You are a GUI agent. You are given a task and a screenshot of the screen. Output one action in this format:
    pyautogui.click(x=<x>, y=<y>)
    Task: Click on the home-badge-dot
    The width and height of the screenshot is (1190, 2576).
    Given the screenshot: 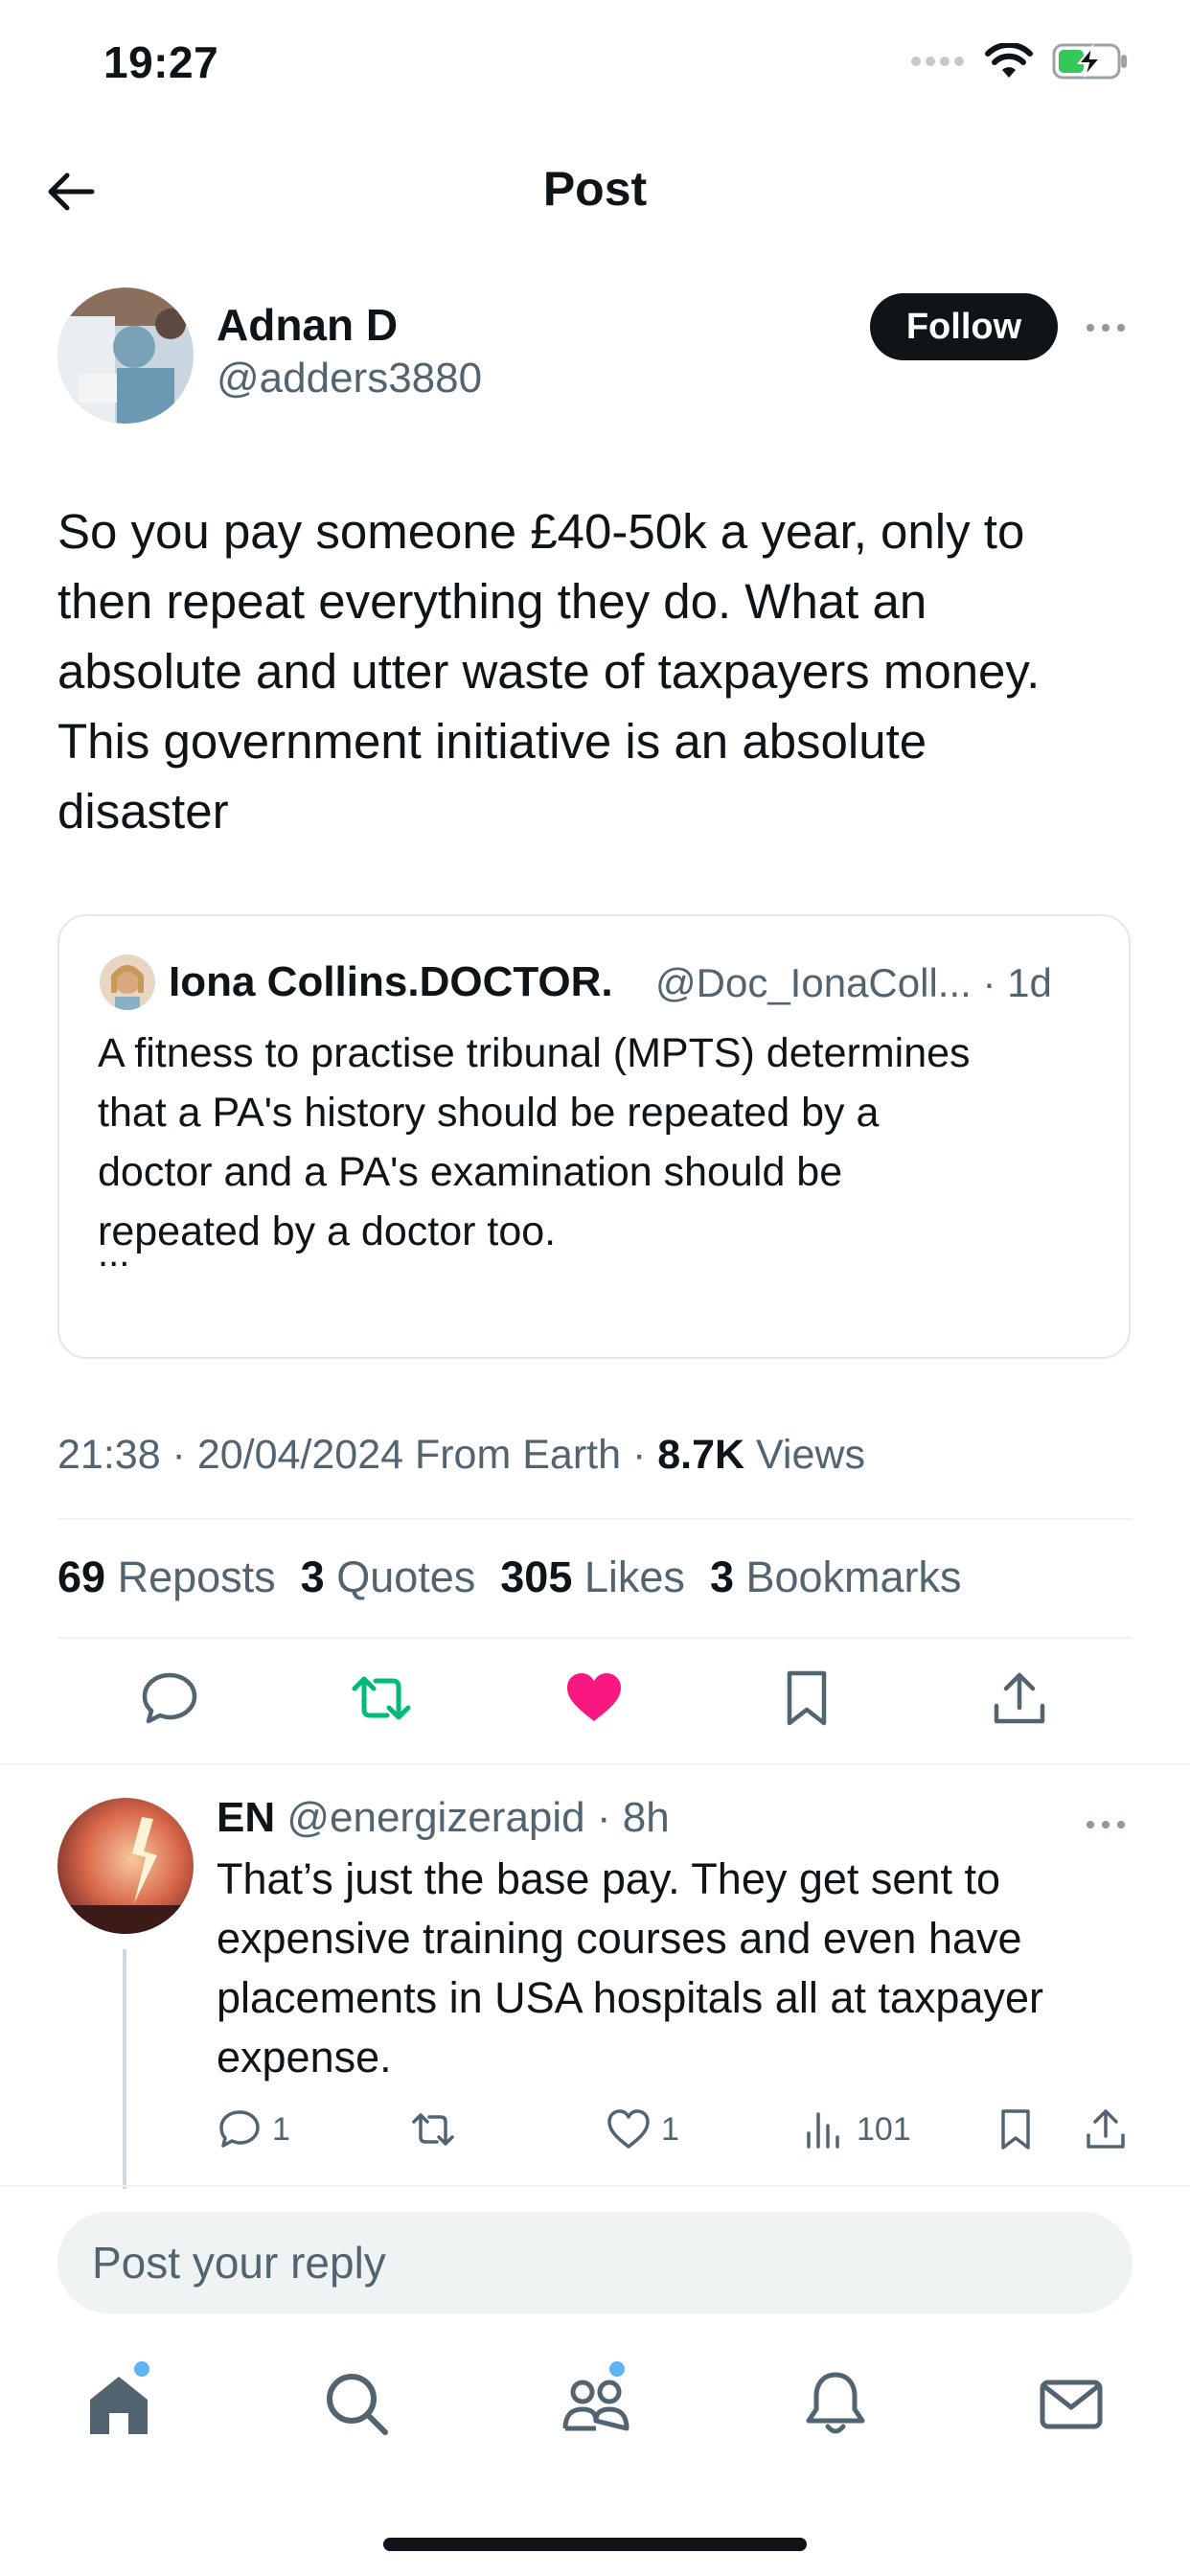 What is the action you would take?
    pyautogui.click(x=141, y=2369)
    